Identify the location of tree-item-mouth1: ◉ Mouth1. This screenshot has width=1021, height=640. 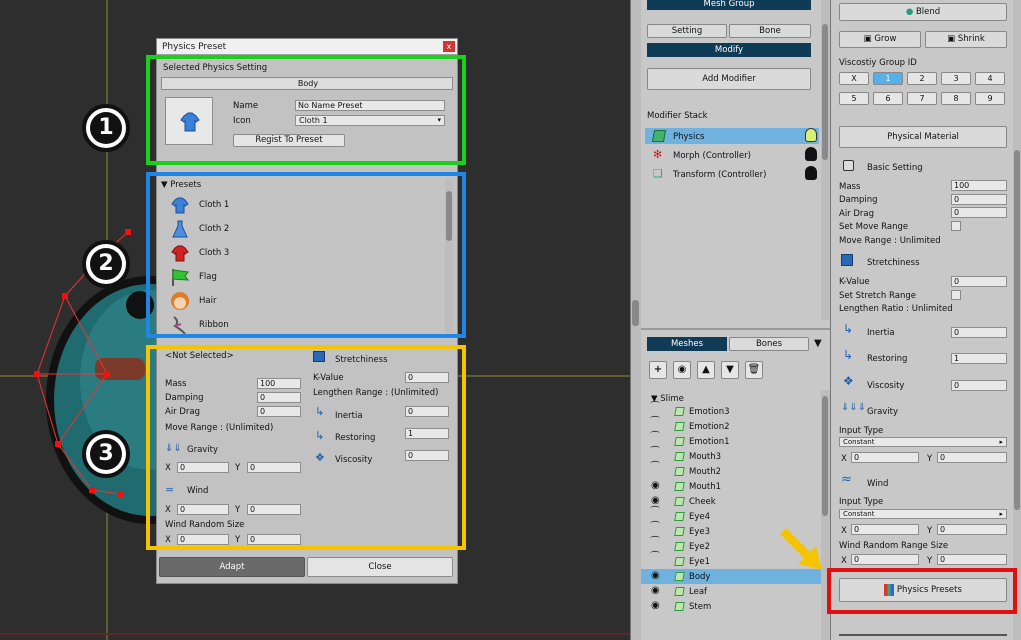
(731, 486).